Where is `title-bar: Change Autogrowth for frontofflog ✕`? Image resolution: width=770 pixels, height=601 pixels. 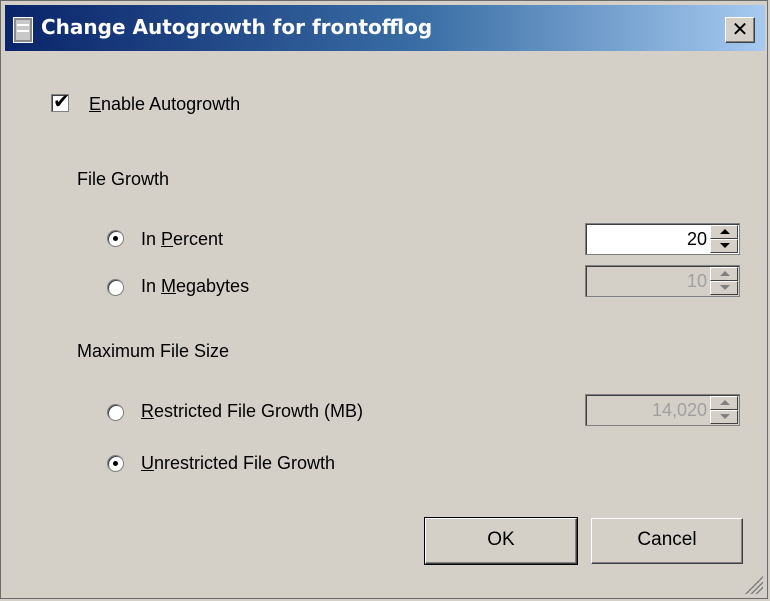 title-bar: Change Autogrowth for frontofflog ✕ is located at coordinates (385, 28).